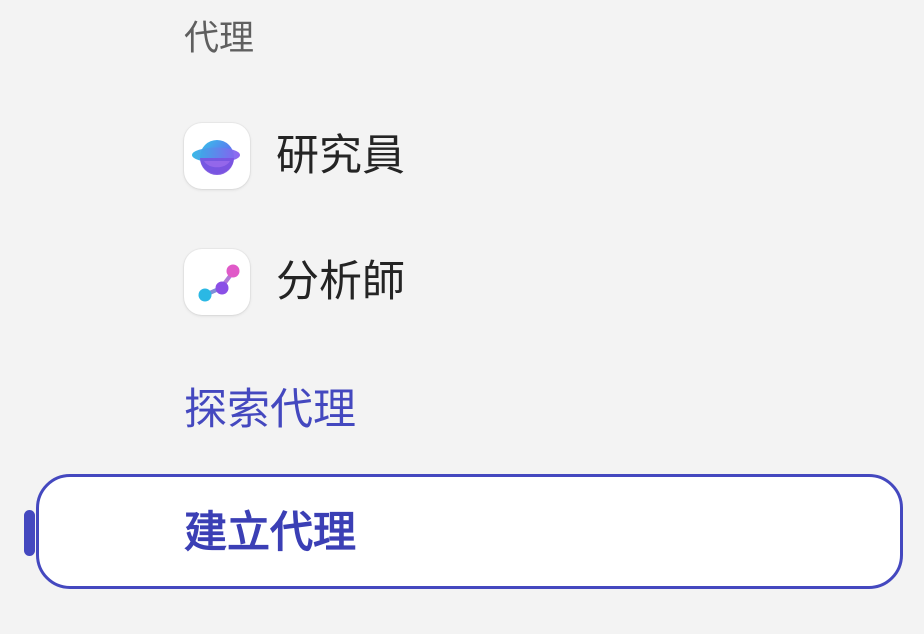  What do you see at coordinates (270, 533) in the screenshot?
I see `create-agent-label: 建立代理` at bounding box center [270, 533].